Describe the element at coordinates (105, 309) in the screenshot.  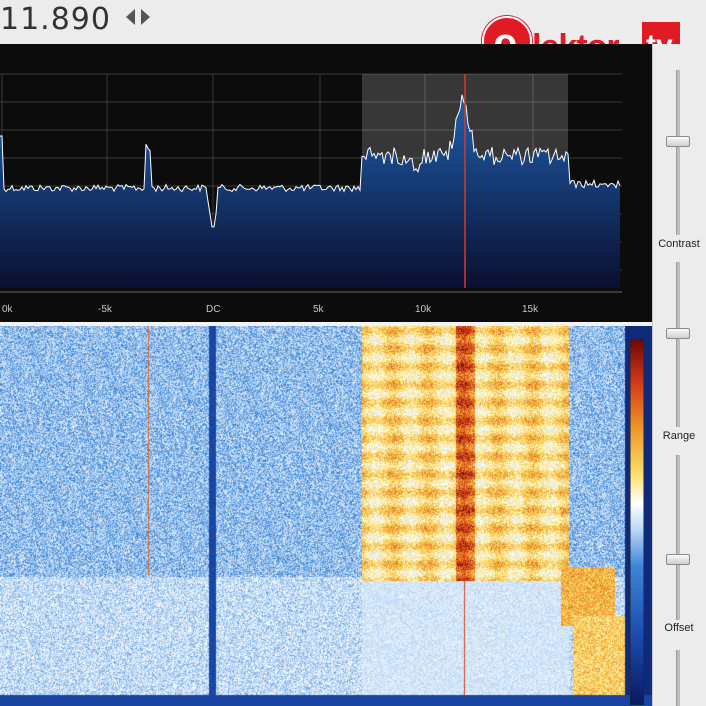
I see `x-tick-label: -5k` at that location.